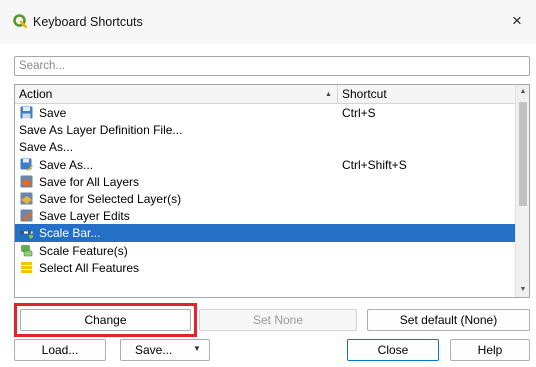  Describe the element at coordinates (26, 267) in the screenshot. I see `select-all-icon` at that location.